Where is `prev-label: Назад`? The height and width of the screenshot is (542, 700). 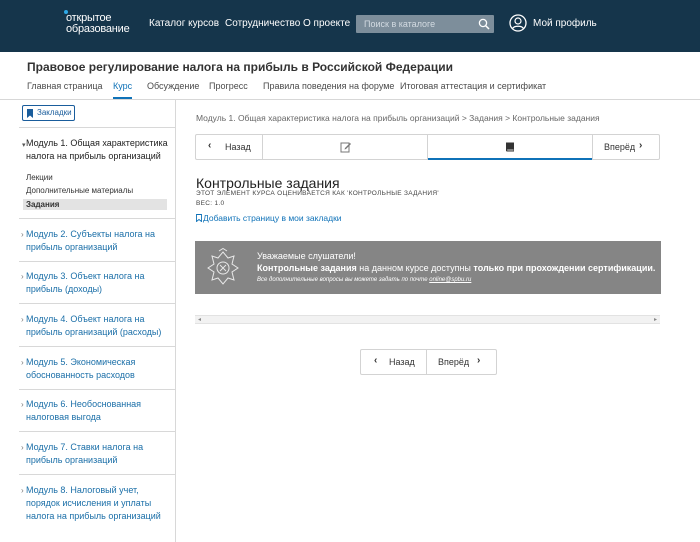 prev-label: Назад is located at coordinates (238, 147).